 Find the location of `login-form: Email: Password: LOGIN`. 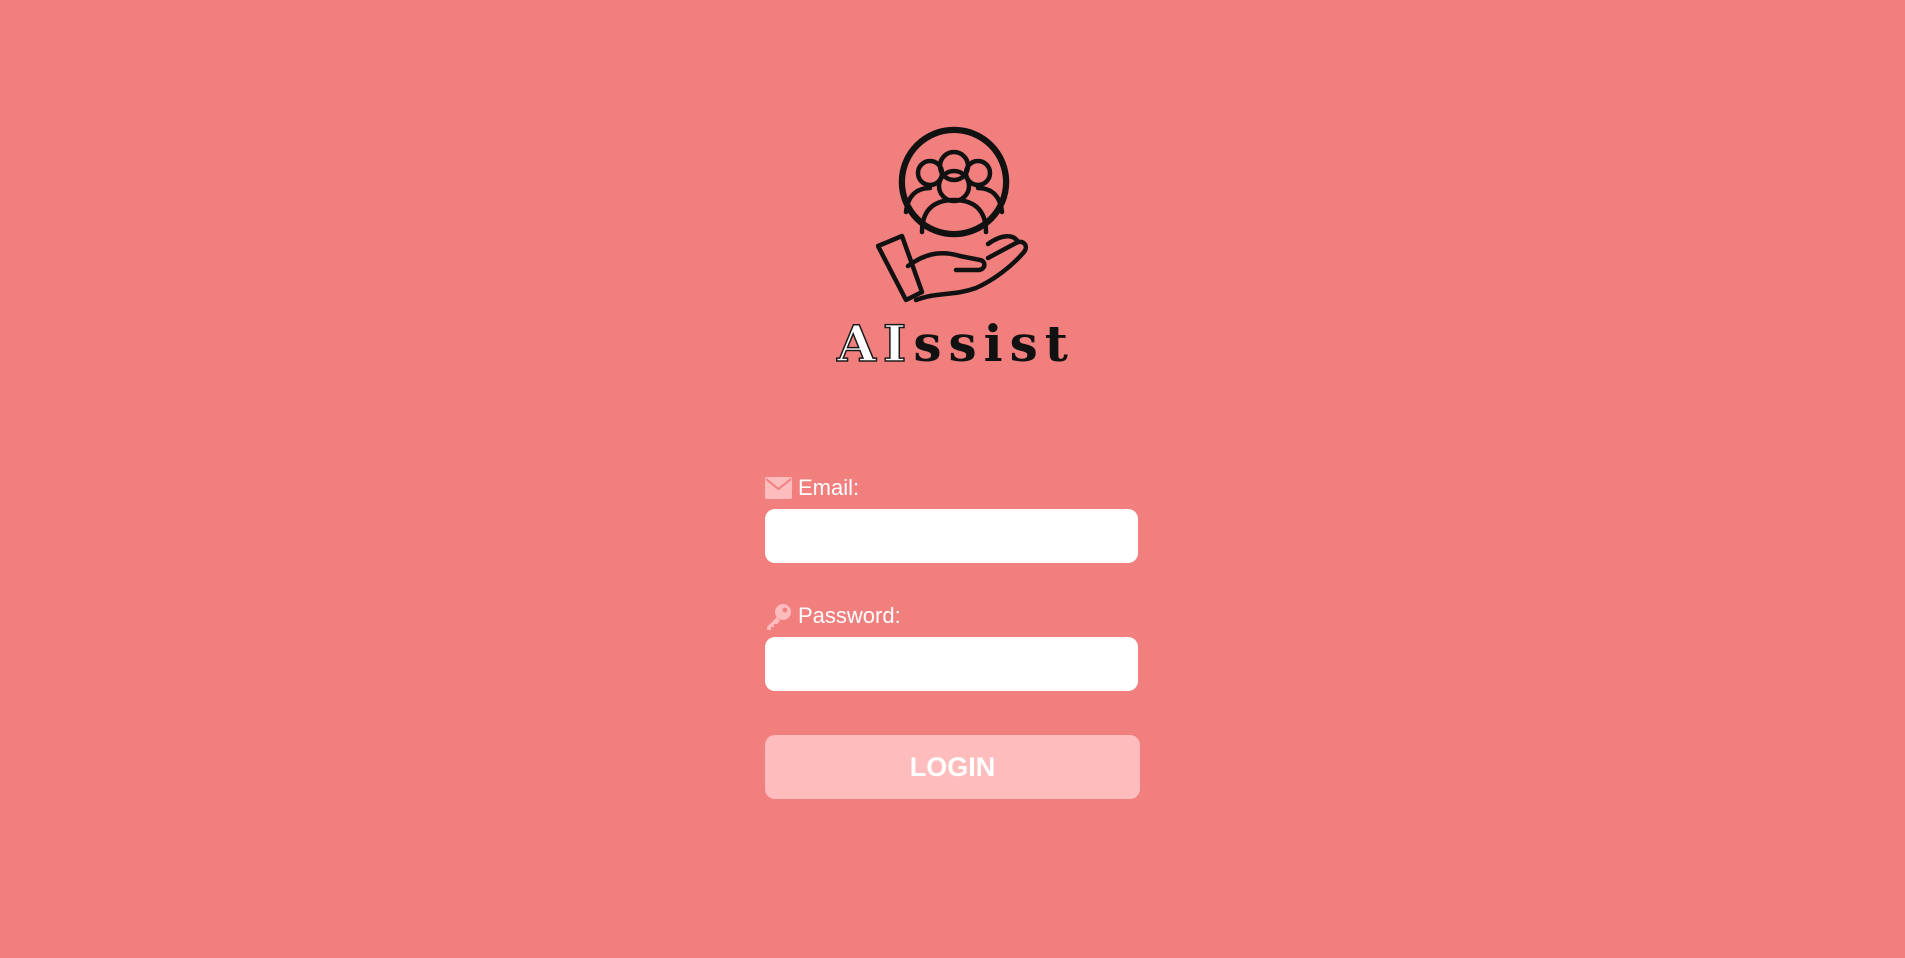

login-form: Email: Password: LOGIN is located at coordinates (952, 636).